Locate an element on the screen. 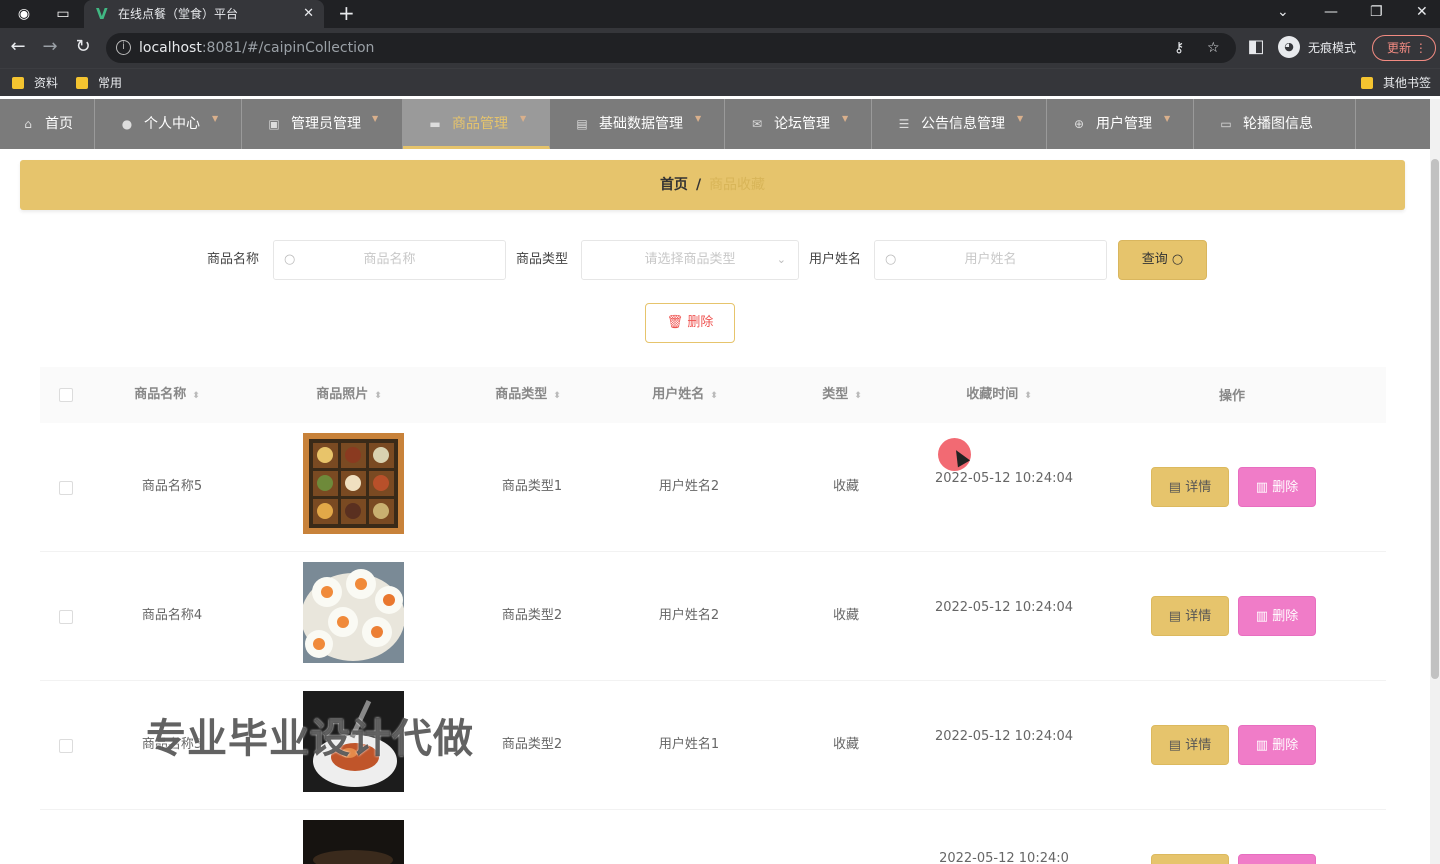  table-row: 2022-05-12 10:24:0 is located at coordinates (713, 837).